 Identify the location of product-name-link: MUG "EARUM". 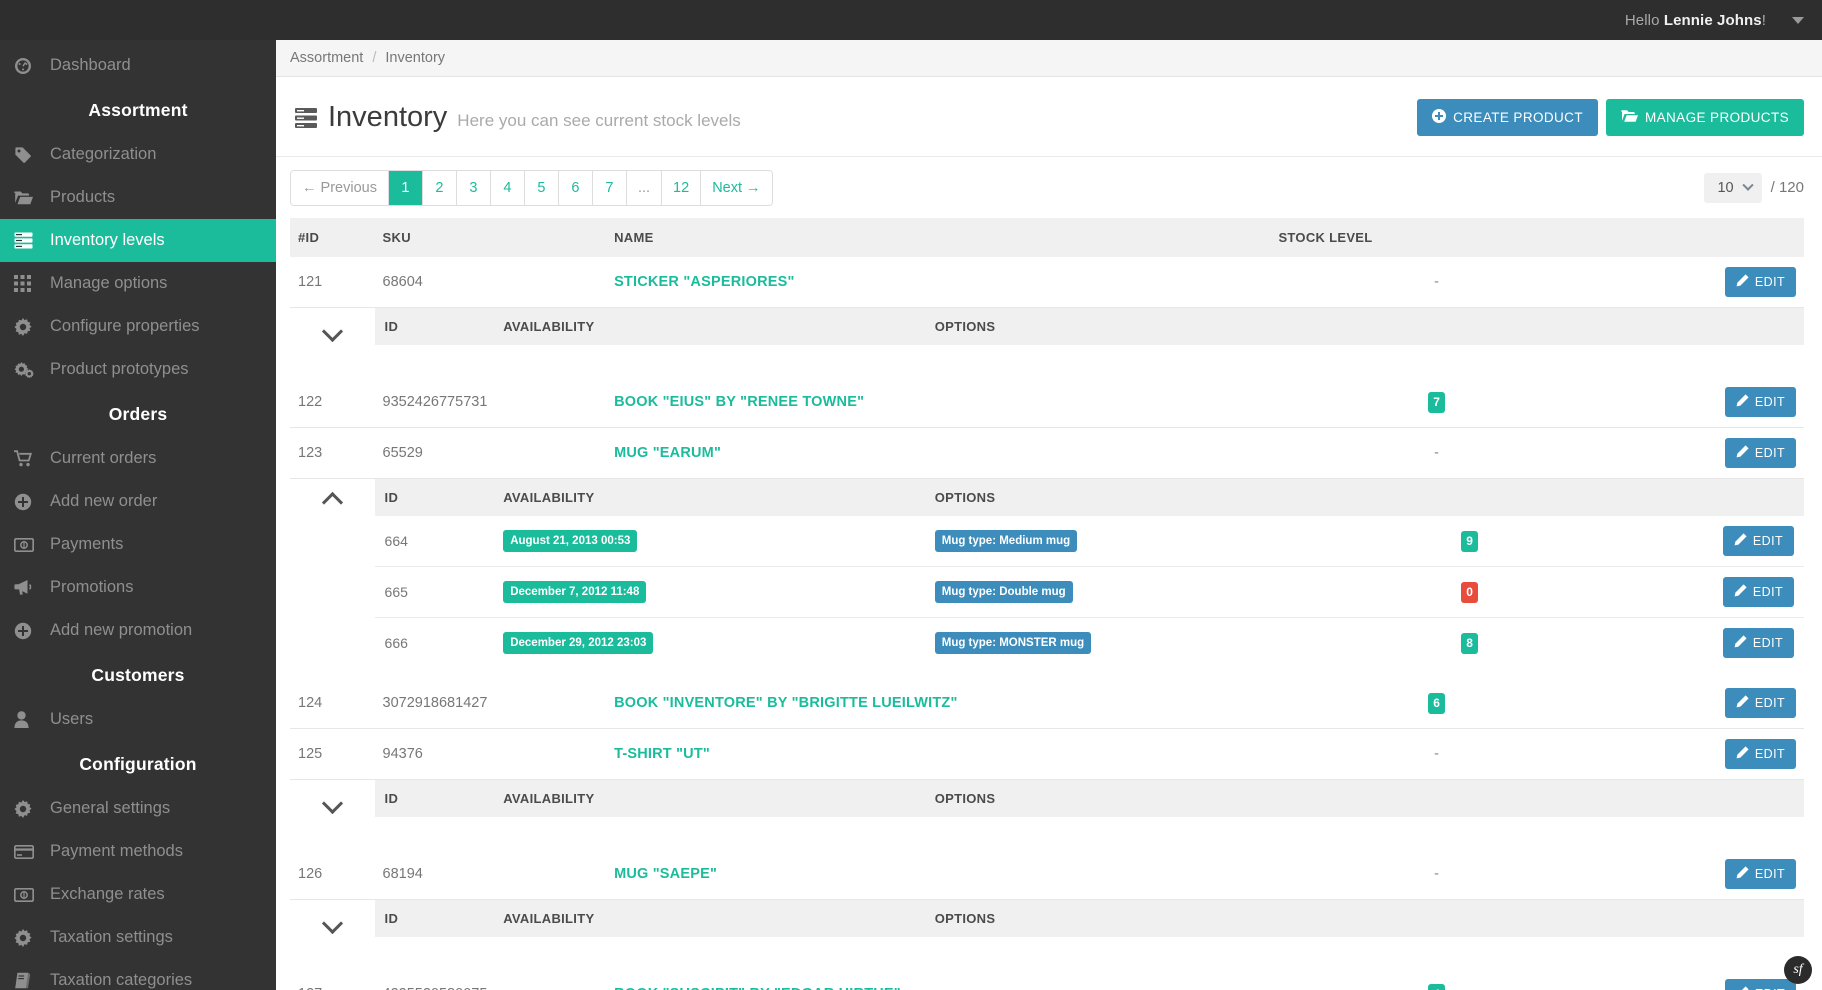
(667, 453).